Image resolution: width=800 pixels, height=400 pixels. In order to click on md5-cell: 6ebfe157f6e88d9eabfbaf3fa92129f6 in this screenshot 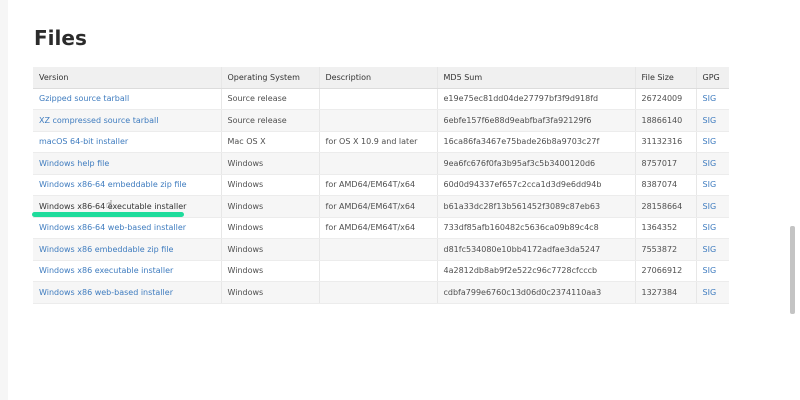, I will do `click(536, 120)`.